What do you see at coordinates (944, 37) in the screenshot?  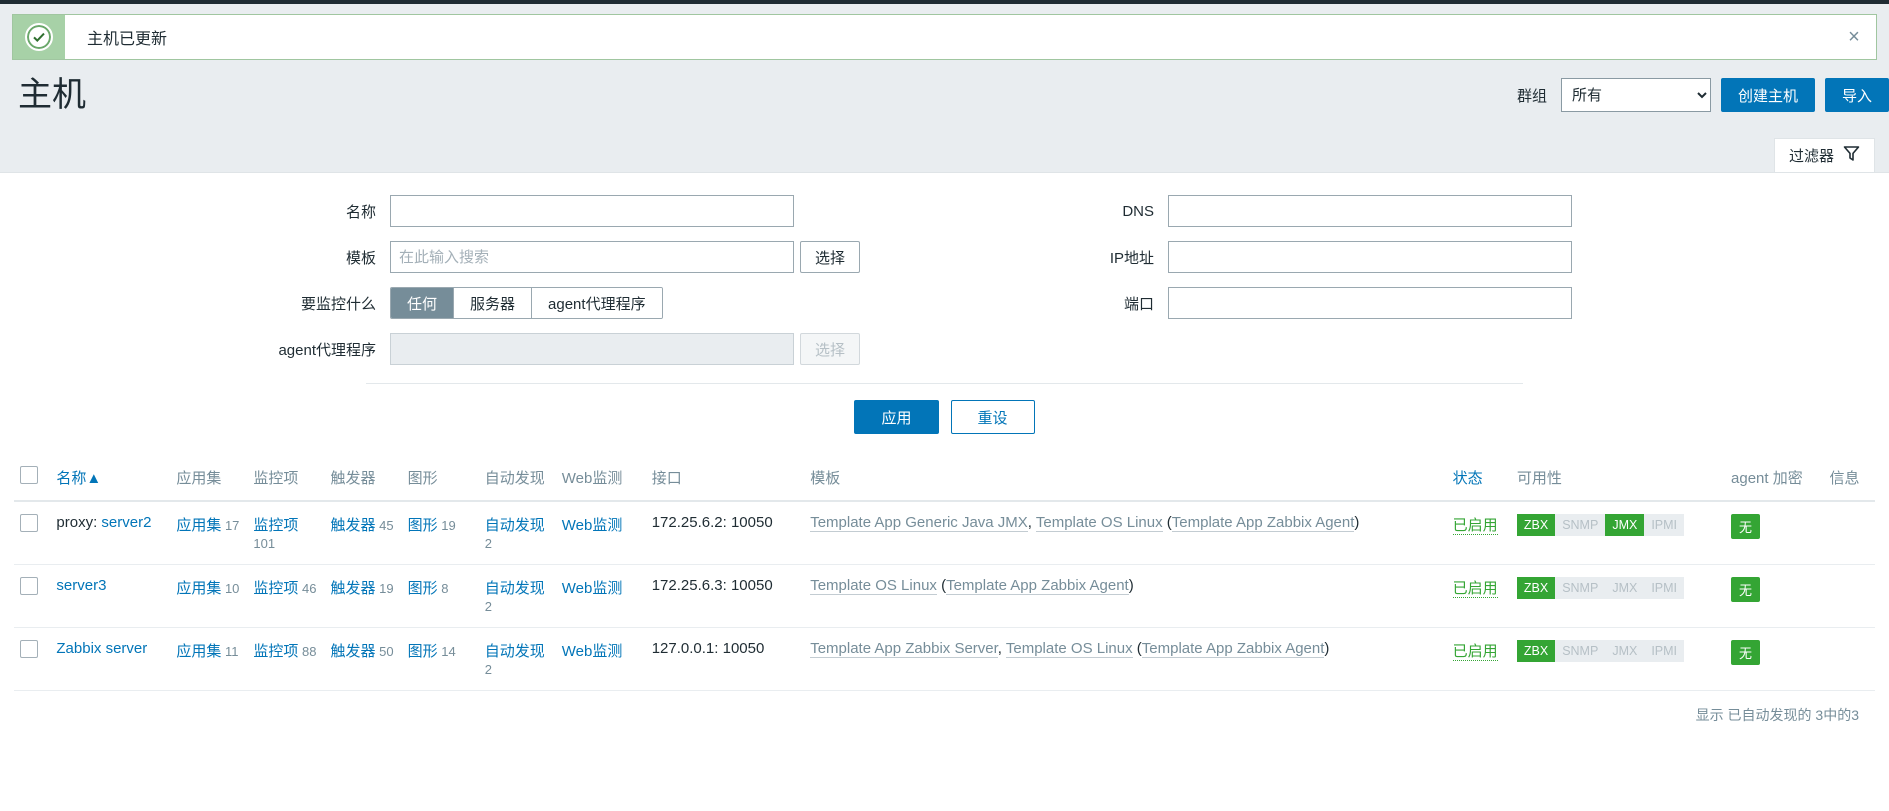 I see `success-message-bar: 主机已更新 ×` at bounding box center [944, 37].